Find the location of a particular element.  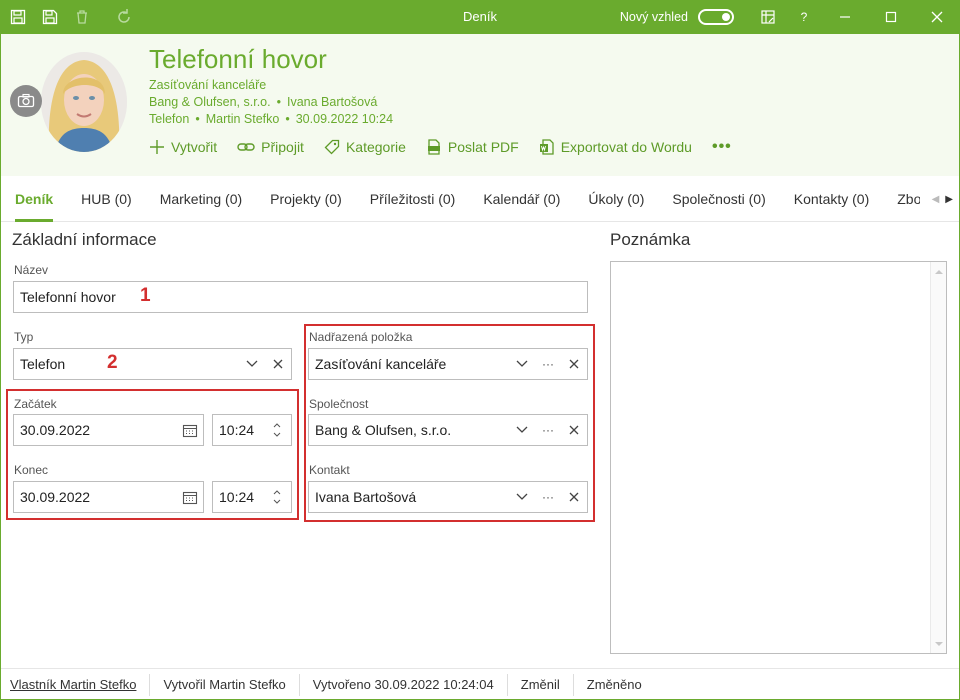

toggle-knob is located at coordinates (726, 17).